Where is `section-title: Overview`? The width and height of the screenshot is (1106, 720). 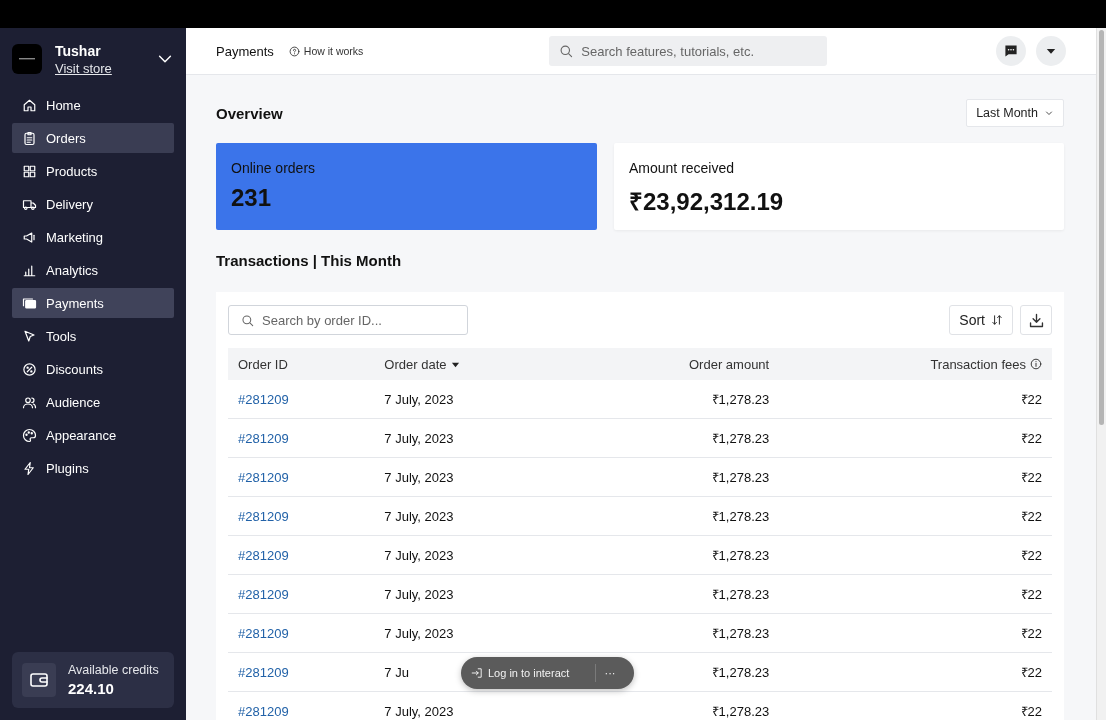
section-title: Overview is located at coordinates (249, 113).